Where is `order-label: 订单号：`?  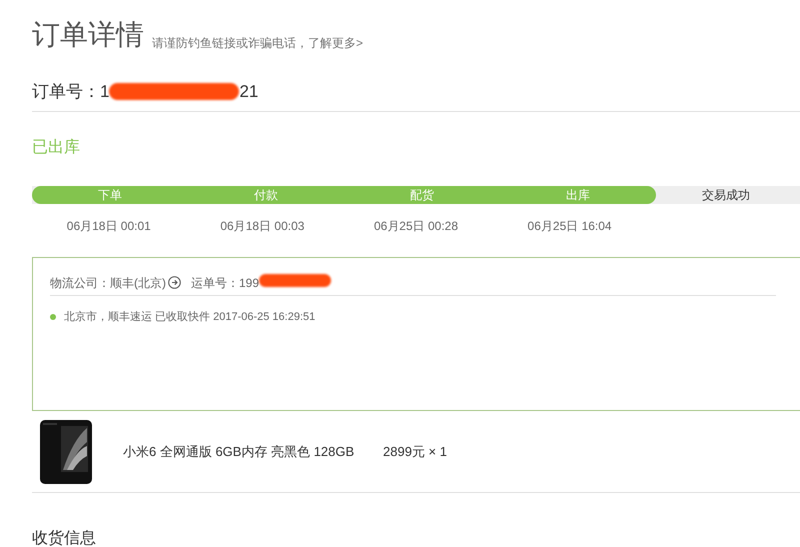
order-label: 订单号： is located at coordinates (66, 91).